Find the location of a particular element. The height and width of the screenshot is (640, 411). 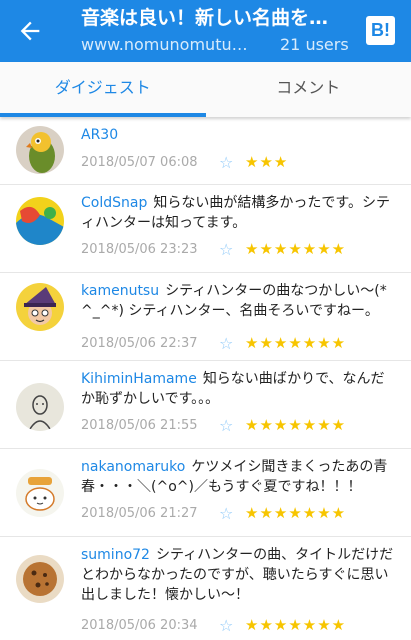

hatena-bookmark-button: B! is located at coordinates (380, 30).